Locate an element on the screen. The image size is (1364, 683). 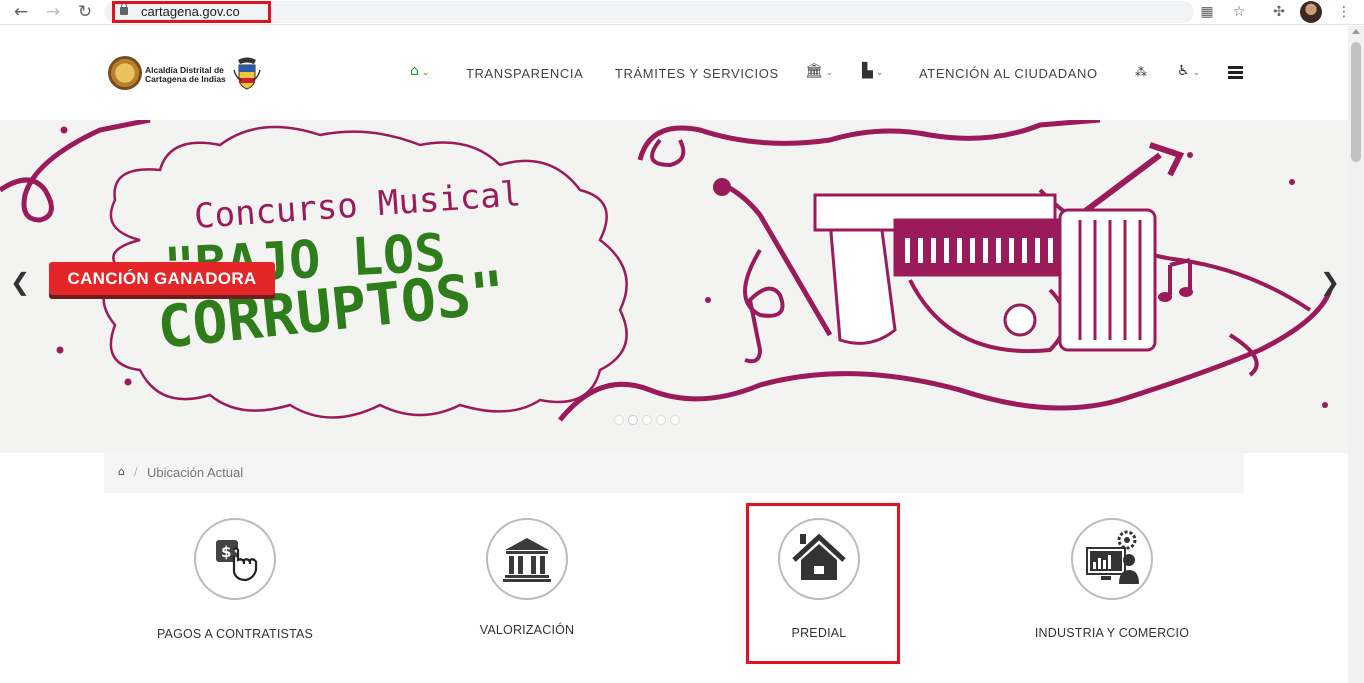
logo-line-2: Cartagena de Indias is located at coordinates (185, 79).